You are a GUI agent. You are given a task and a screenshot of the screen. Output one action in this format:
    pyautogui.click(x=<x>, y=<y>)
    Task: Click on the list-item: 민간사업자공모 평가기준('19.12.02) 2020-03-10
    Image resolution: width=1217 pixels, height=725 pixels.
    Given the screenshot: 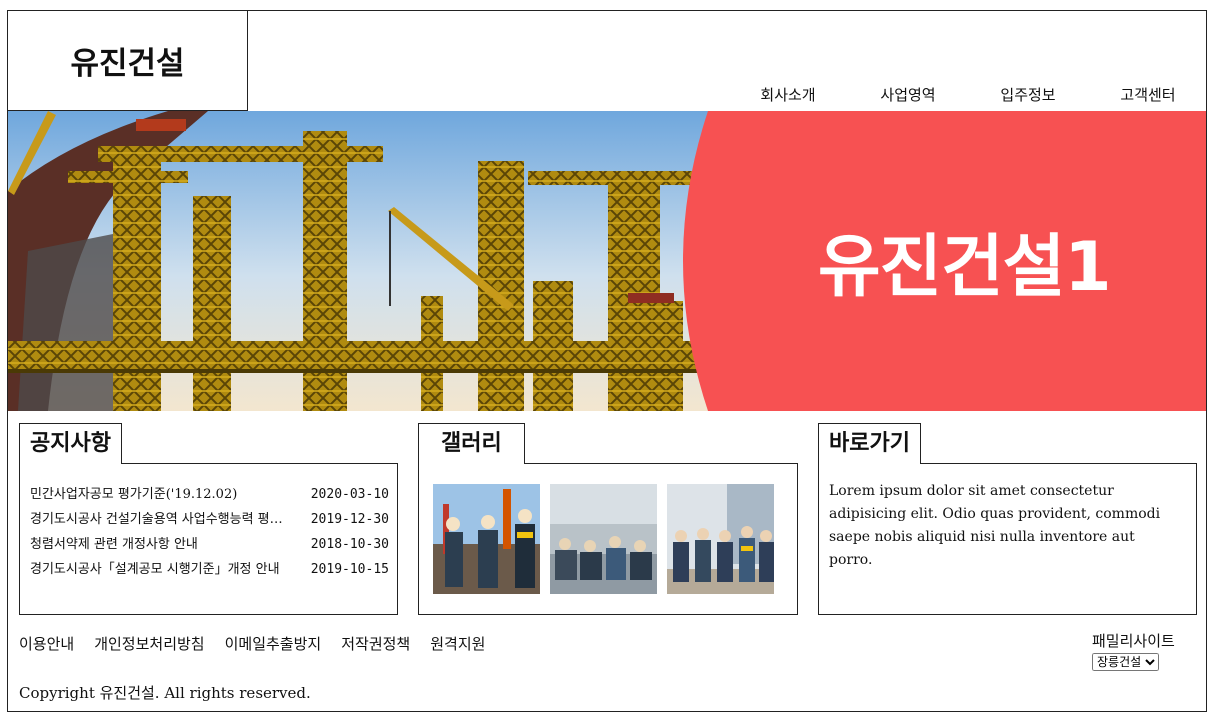 What is the action you would take?
    pyautogui.click(x=209, y=496)
    